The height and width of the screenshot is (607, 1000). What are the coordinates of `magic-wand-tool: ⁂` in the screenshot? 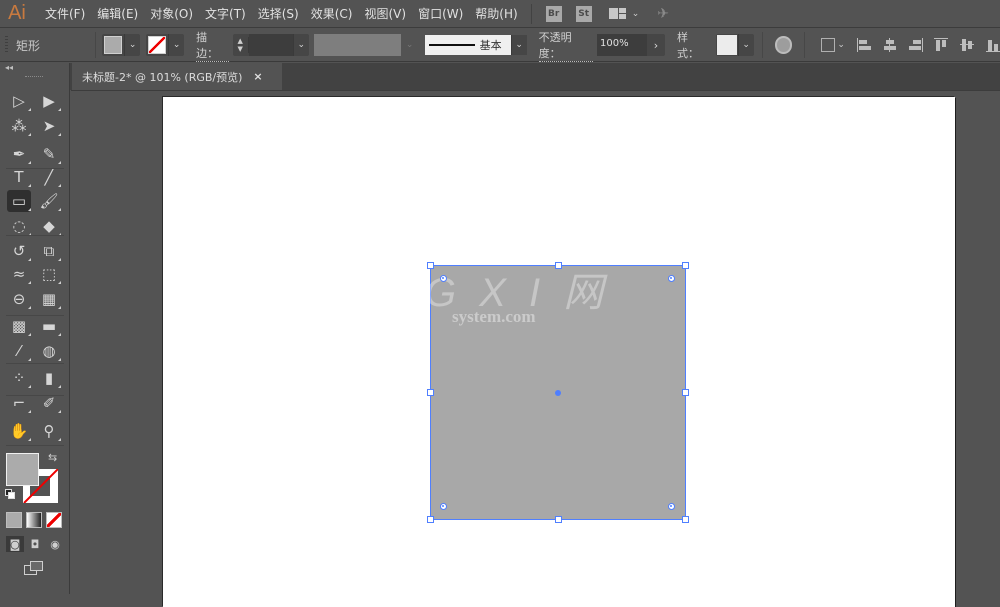 It's located at (19, 126).